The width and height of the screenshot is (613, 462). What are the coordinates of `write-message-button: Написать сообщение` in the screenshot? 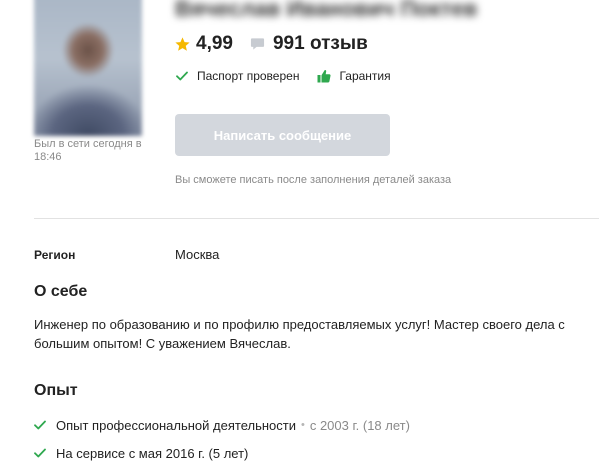 It's located at (282, 135).